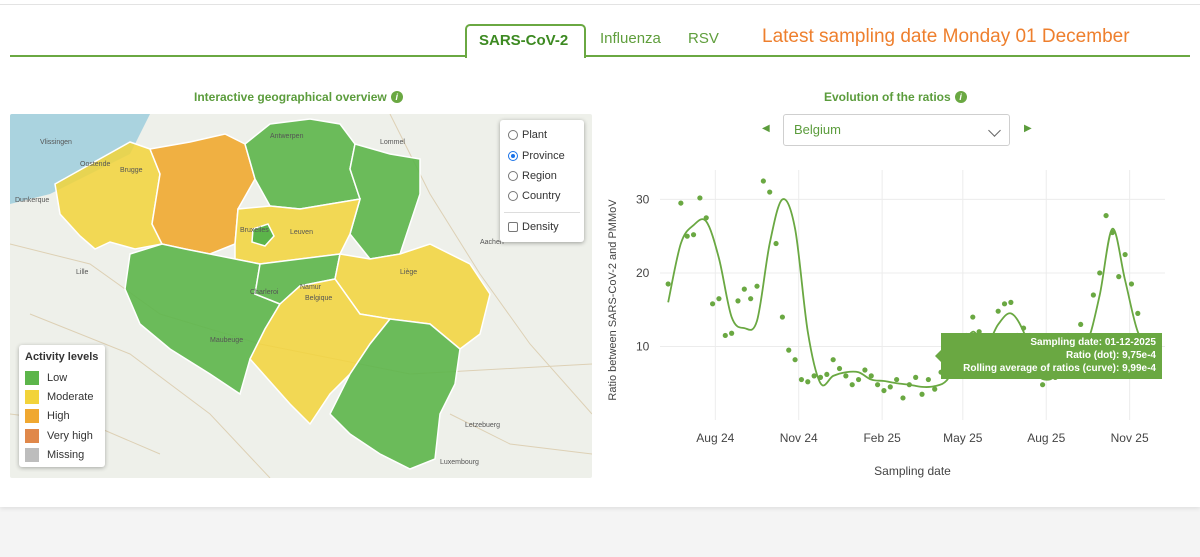 Image resolution: width=1200 pixels, height=557 pixels. I want to click on map-label: Liège, so click(408, 272).